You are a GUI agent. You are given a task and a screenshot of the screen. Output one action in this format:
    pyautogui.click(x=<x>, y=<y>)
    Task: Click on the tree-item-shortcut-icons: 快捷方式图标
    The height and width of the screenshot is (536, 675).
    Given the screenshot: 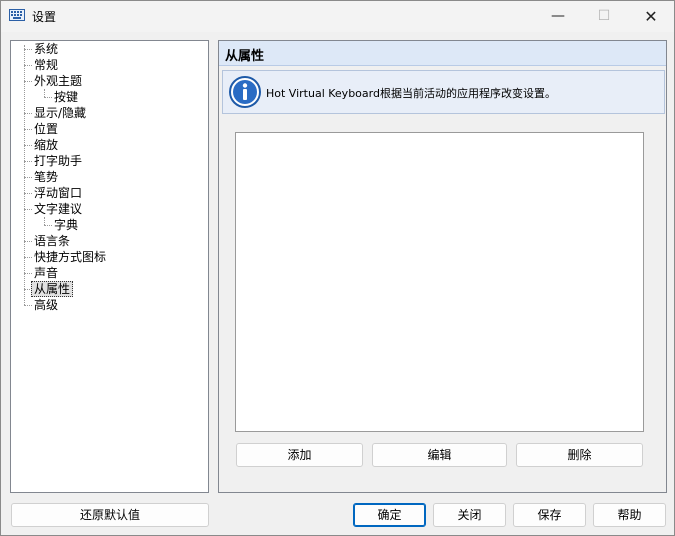 What is the action you would take?
    pyautogui.click(x=70, y=257)
    